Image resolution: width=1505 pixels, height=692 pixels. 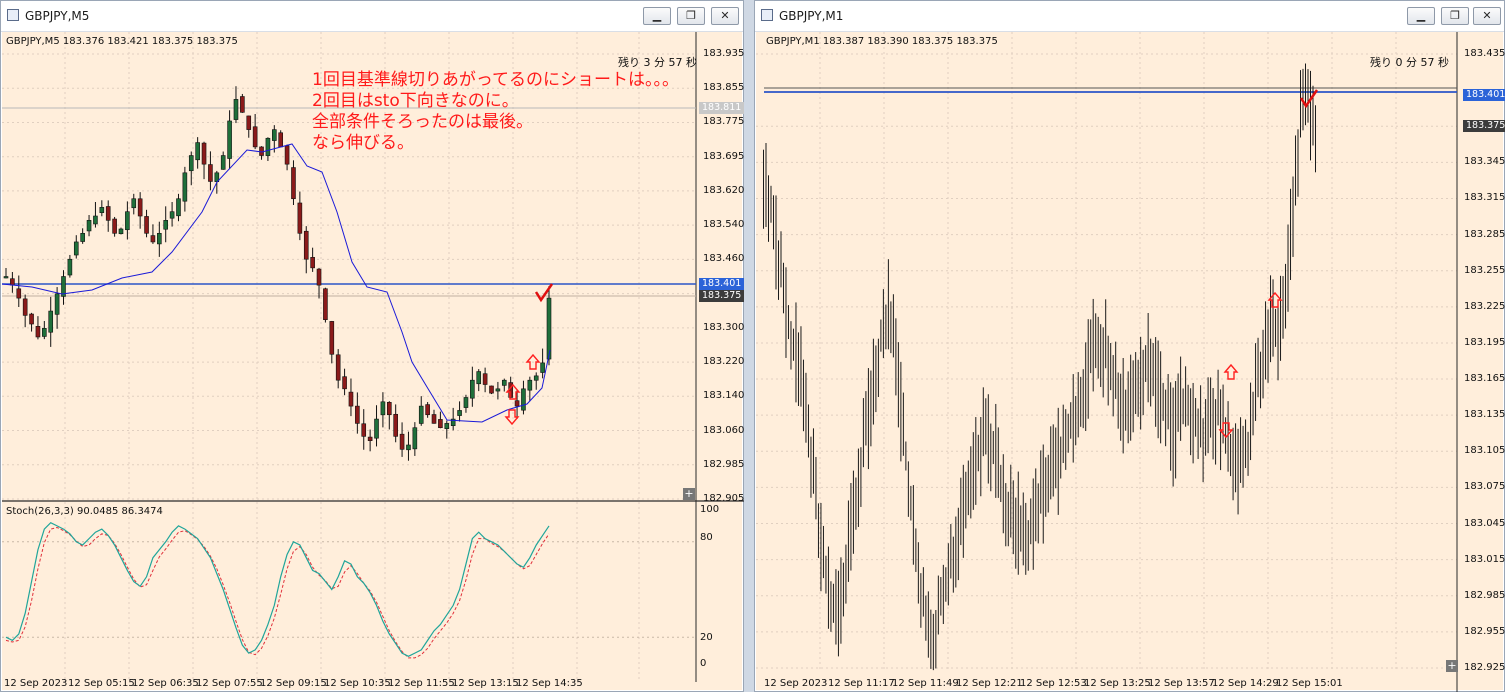 I want to click on price-tick-label: 183.255, so click(x=1484, y=270).